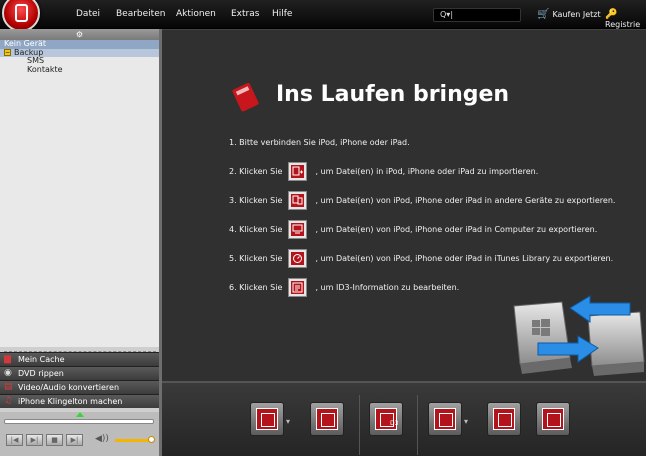 The height and width of the screenshot is (456, 646). I want to click on delete-button, so click(327, 419).